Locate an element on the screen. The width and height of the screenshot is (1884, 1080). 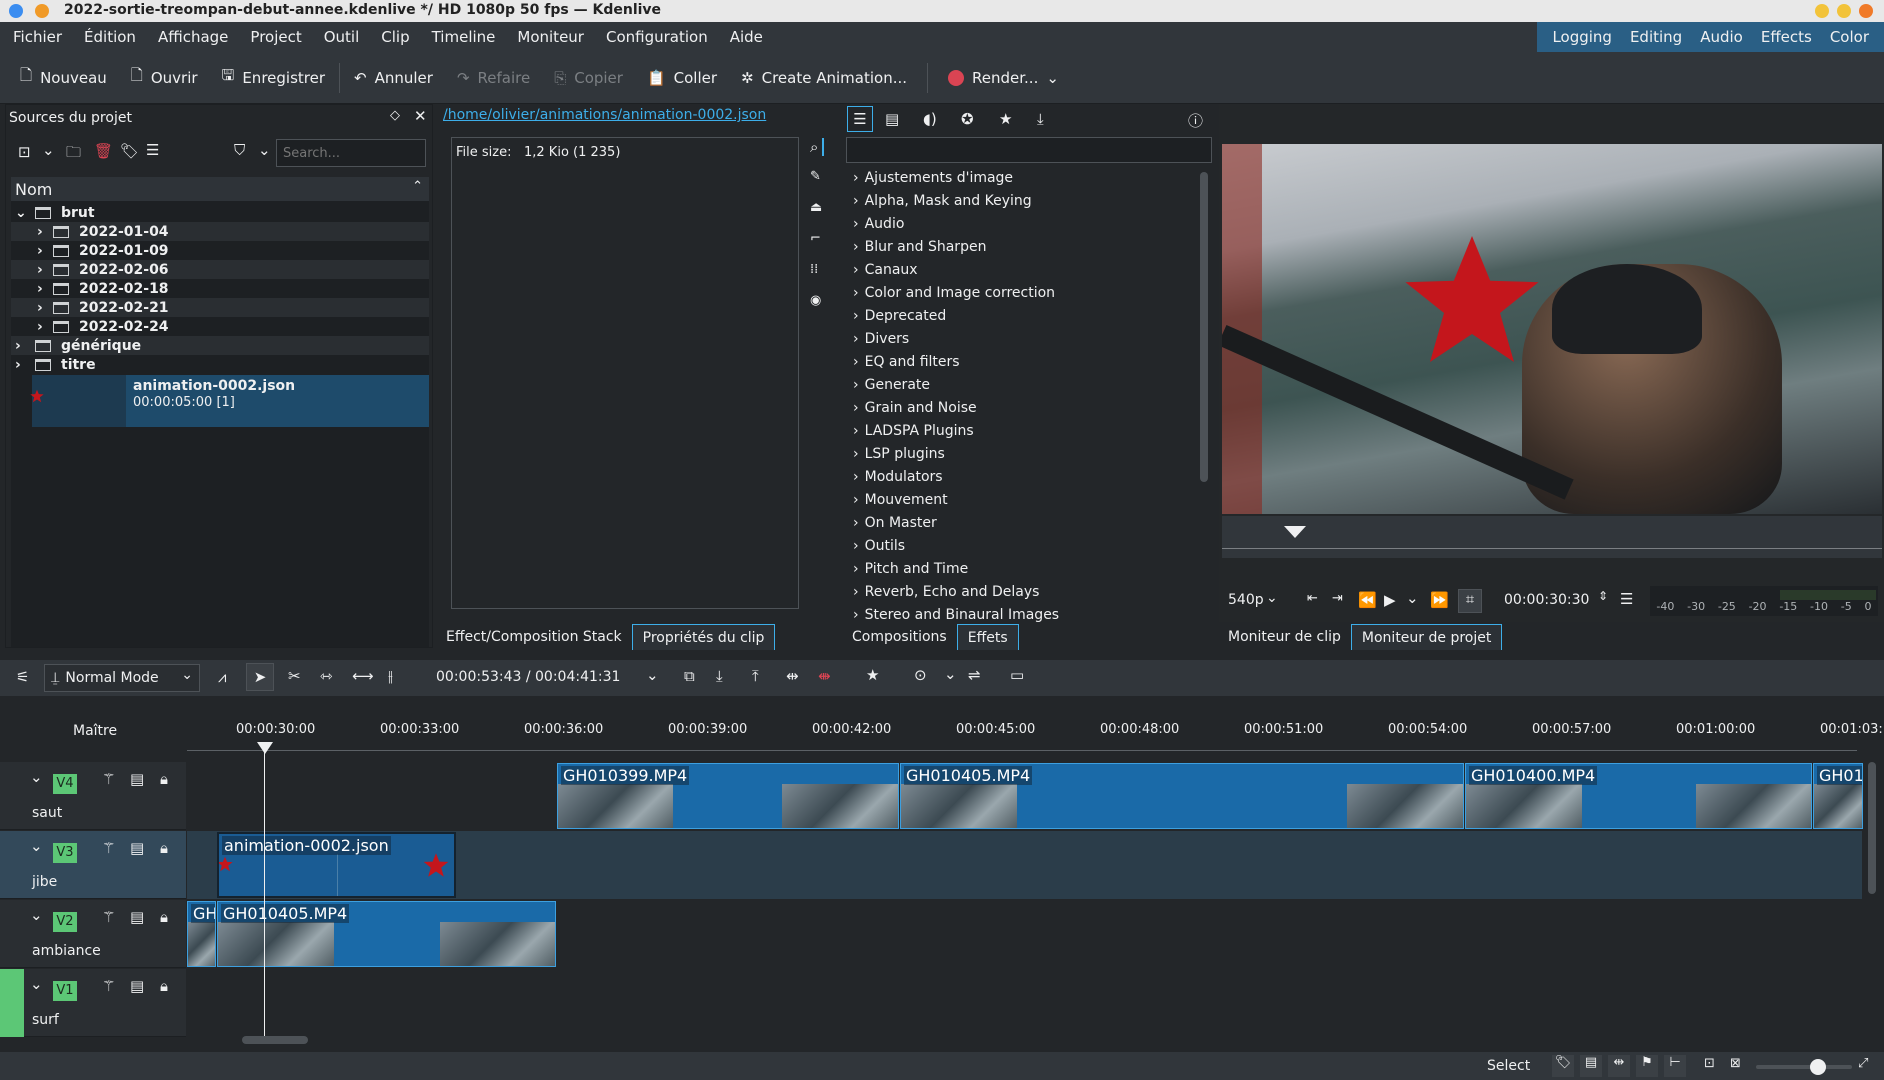
track-badge: V1 is located at coordinates (65, 991).